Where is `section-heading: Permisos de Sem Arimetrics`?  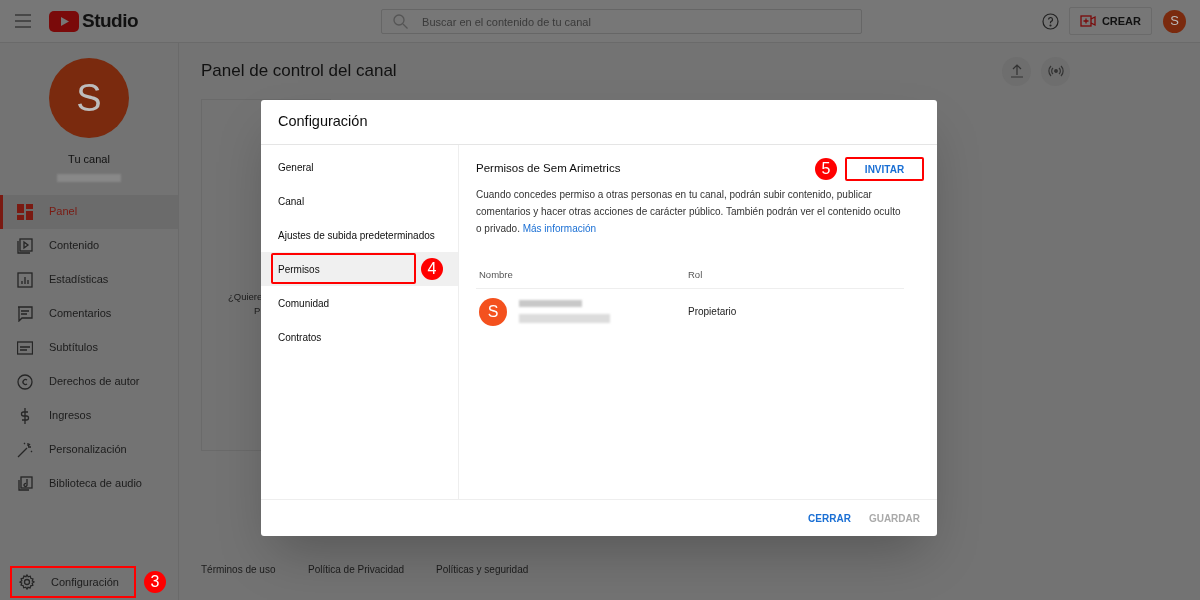 section-heading: Permisos de Sem Arimetrics is located at coordinates (548, 169).